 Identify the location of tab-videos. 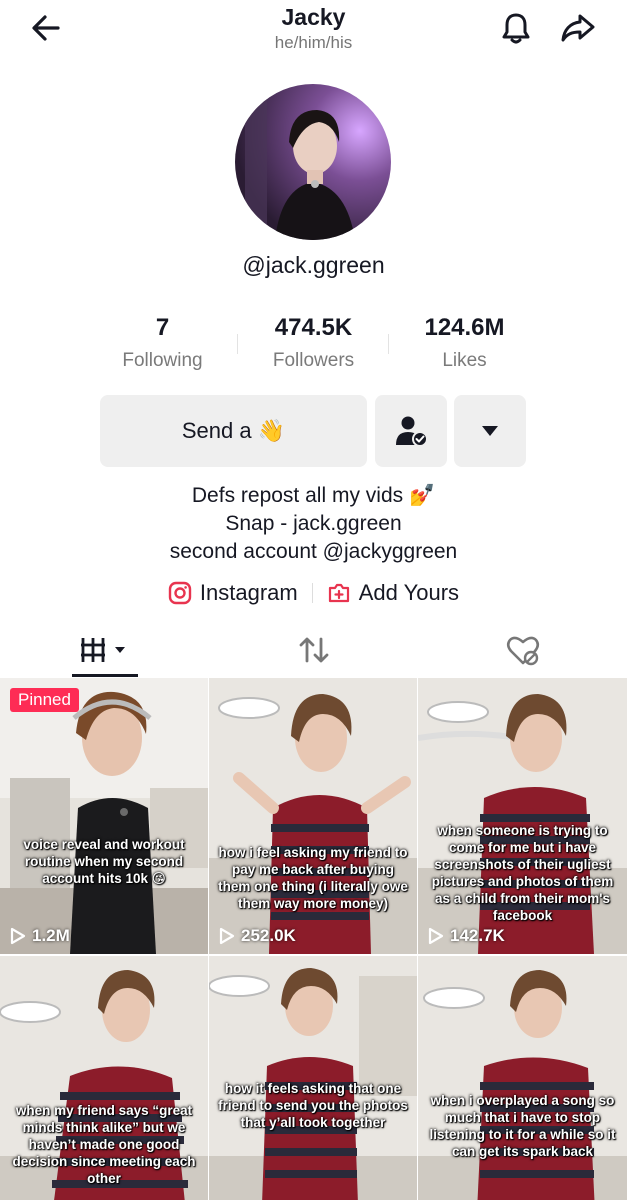
(104, 650).